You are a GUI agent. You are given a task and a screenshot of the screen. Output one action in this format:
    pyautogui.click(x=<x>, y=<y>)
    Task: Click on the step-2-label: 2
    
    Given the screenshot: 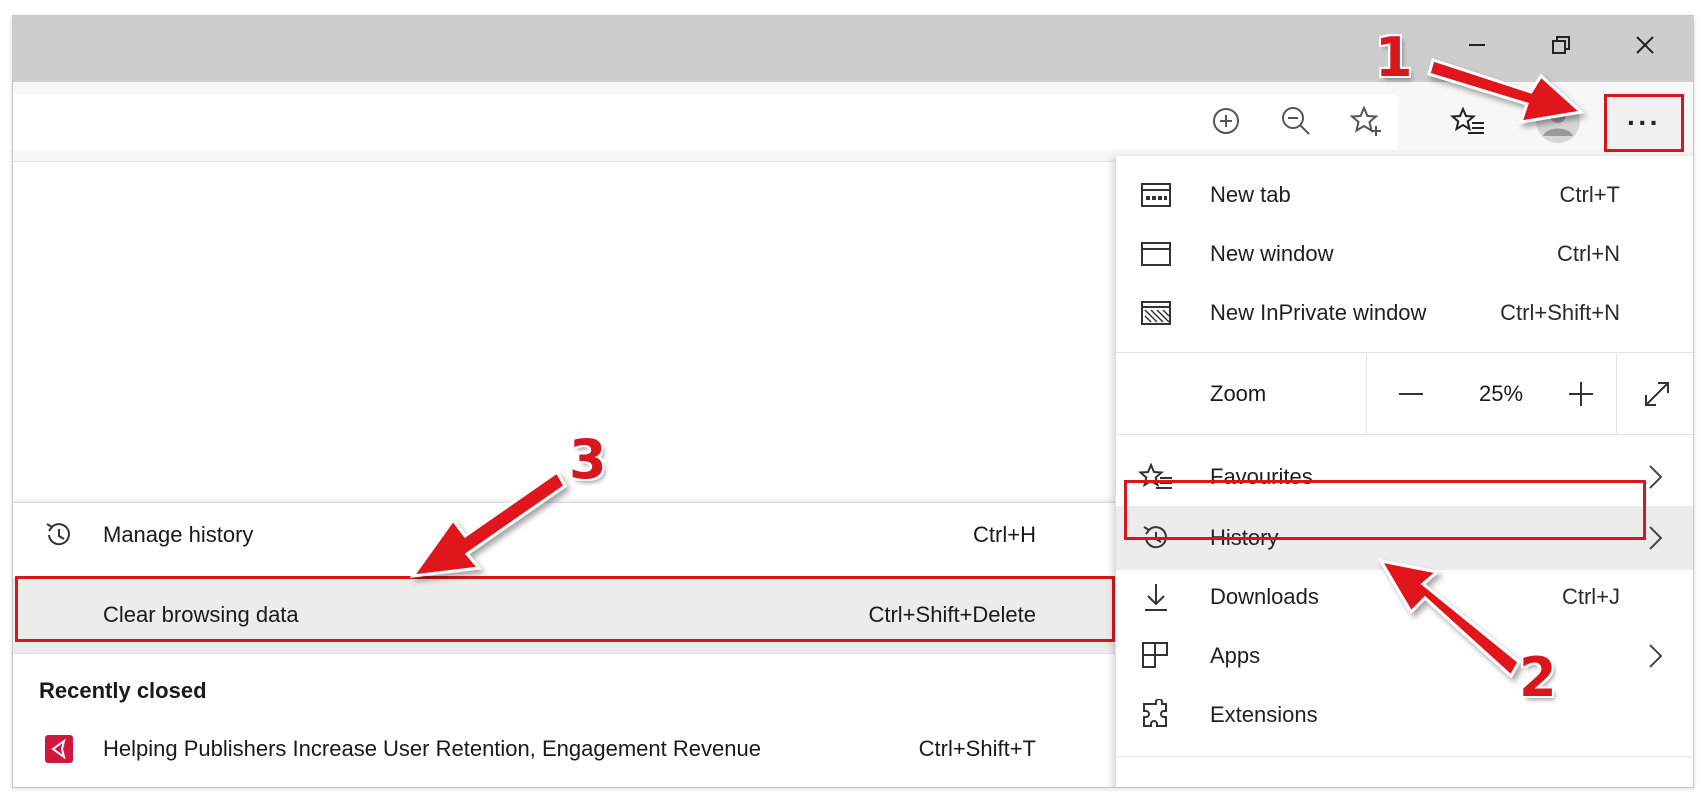 What is the action you would take?
    pyautogui.click(x=1538, y=677)
    